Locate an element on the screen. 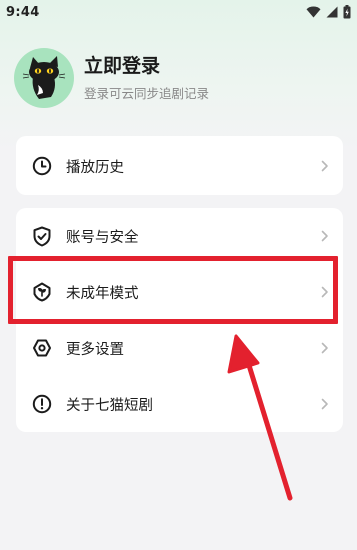  login-header: 立即登录 登录可云同步追剧记录 is located at coordinates (179, 78).